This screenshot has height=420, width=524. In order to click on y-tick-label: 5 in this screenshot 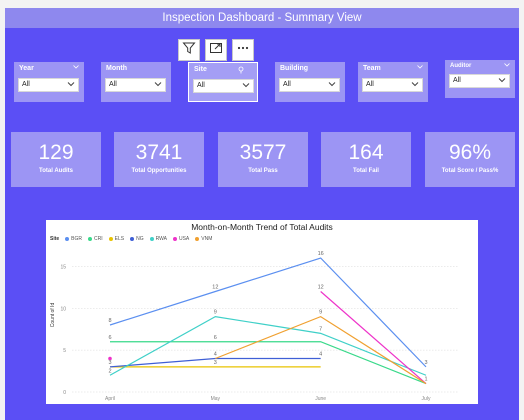, I will do `click(64, 351)`.